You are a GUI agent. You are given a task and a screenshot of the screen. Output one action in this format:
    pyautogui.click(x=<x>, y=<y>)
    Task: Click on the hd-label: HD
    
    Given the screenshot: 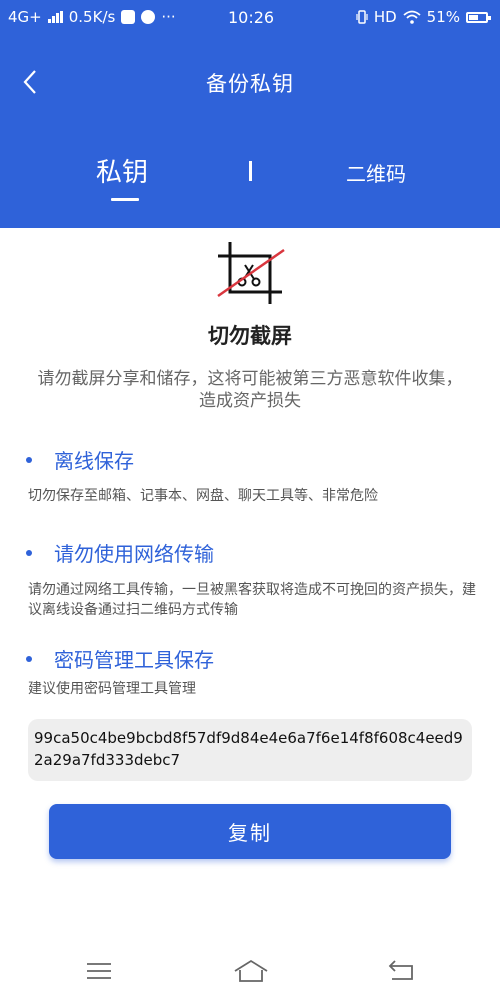 What is the action you would take?
    pyautogui.click(x=385, y=17)
    